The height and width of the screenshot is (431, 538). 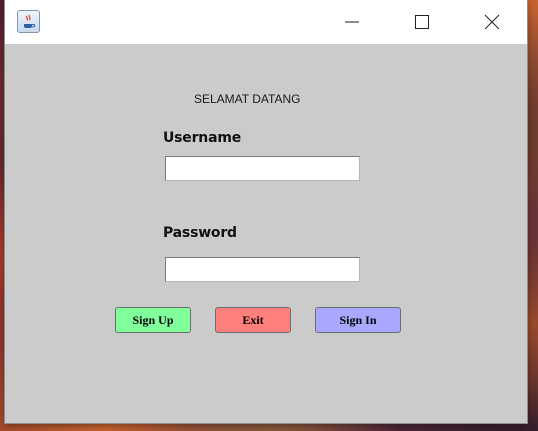 I want to click on password-label: Password, so click(x=200, y=233).